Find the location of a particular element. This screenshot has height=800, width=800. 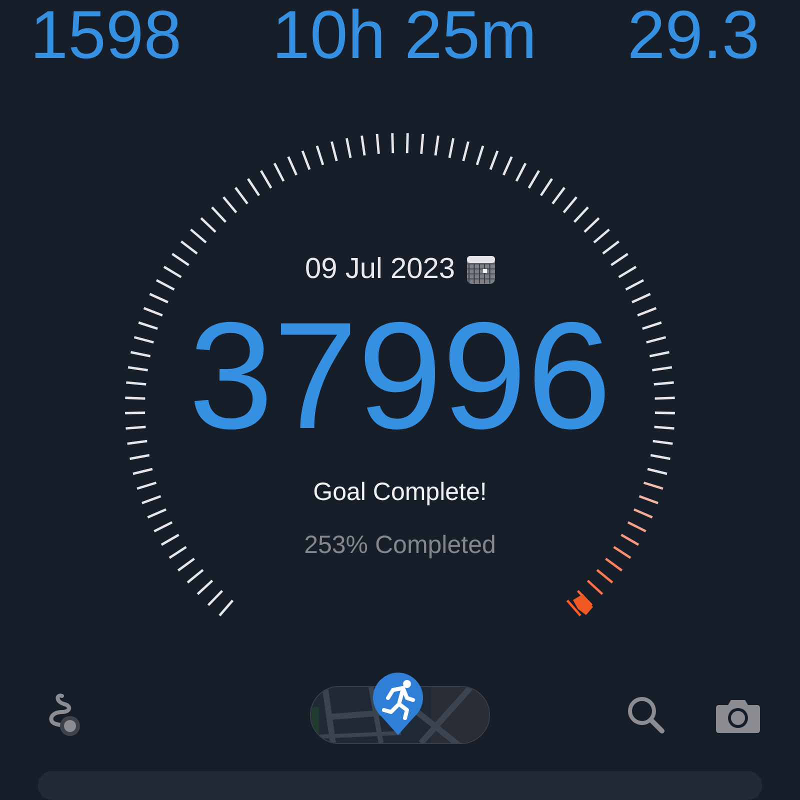

search-icon is located at coordinates (646, 714).